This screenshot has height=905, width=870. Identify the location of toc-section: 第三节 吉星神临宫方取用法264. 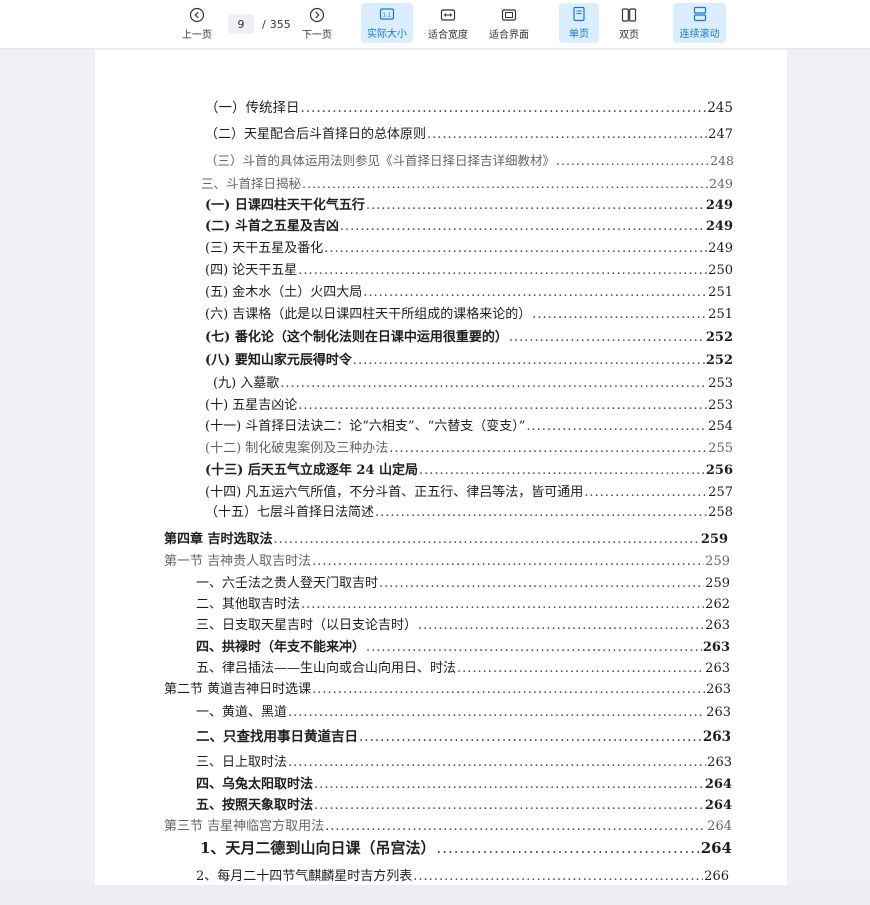
(448, 824).